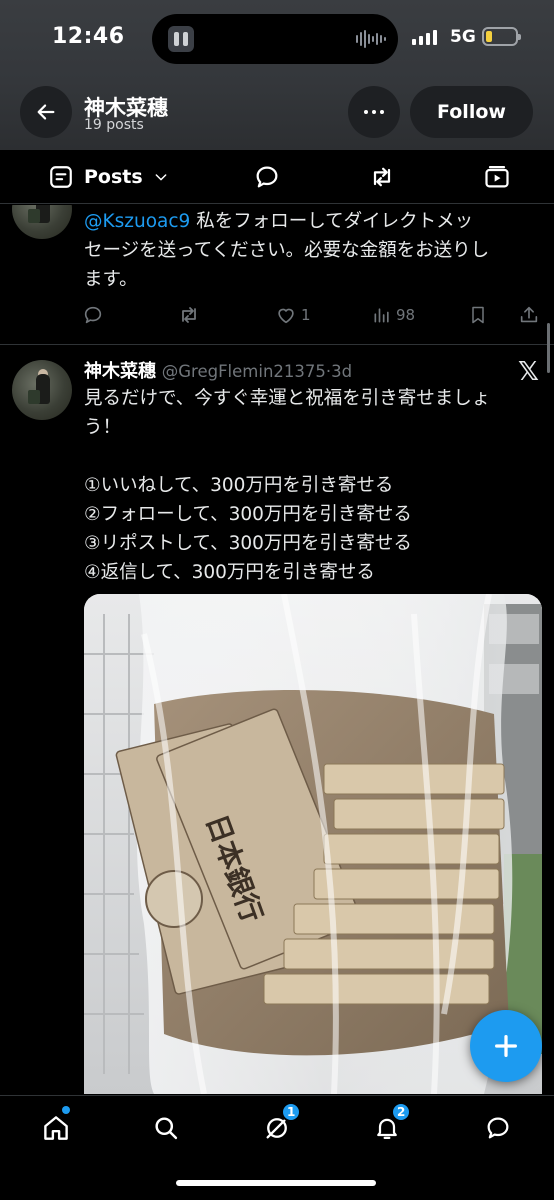 Image resolution: width=554 pixels, height=1200 pixels. I want to click on notifications-badge: 2, so click(401, 1112).